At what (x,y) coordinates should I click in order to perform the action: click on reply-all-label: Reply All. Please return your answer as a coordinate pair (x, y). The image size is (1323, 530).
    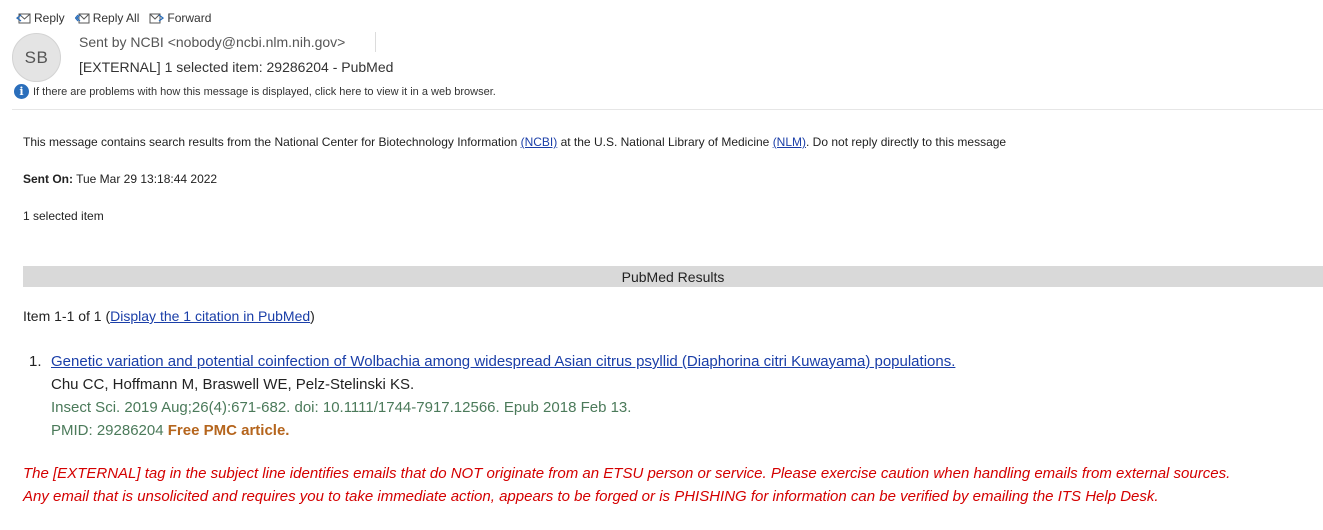
    Looking at the image, I should click on (116, 18).